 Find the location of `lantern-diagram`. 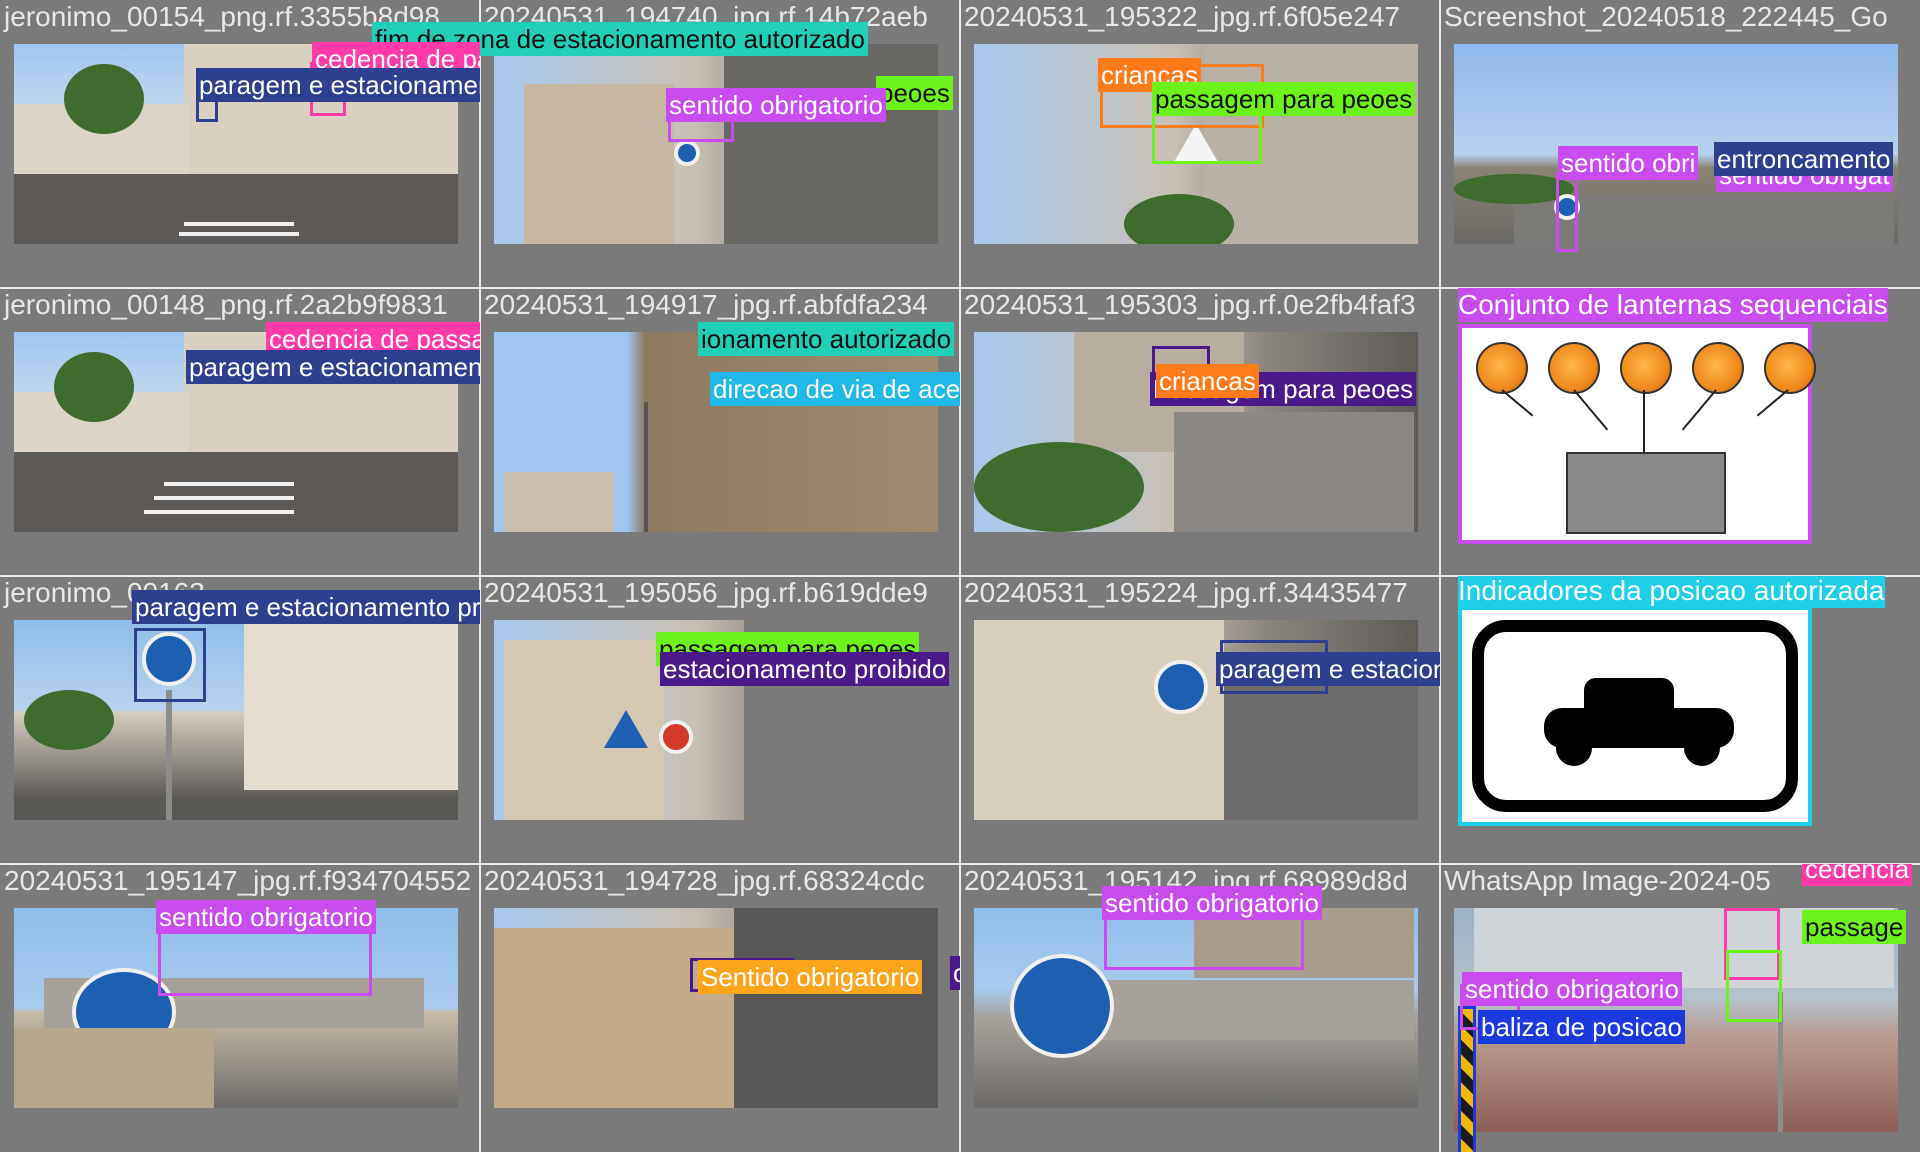

lantern-diagram is located at coordinates (1637, 434).